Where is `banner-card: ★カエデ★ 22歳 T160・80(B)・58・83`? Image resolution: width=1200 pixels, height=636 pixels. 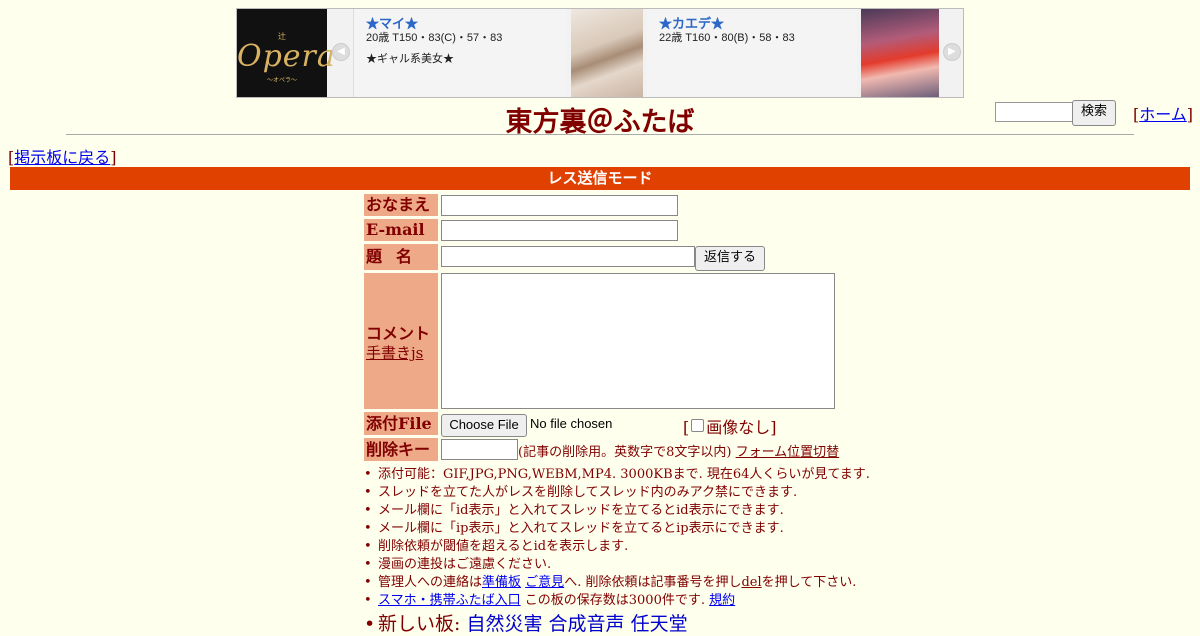 banner-card: ★カエデ★ 22歳 T160・80(B)・58・83 is located at coordinates (752, 53).